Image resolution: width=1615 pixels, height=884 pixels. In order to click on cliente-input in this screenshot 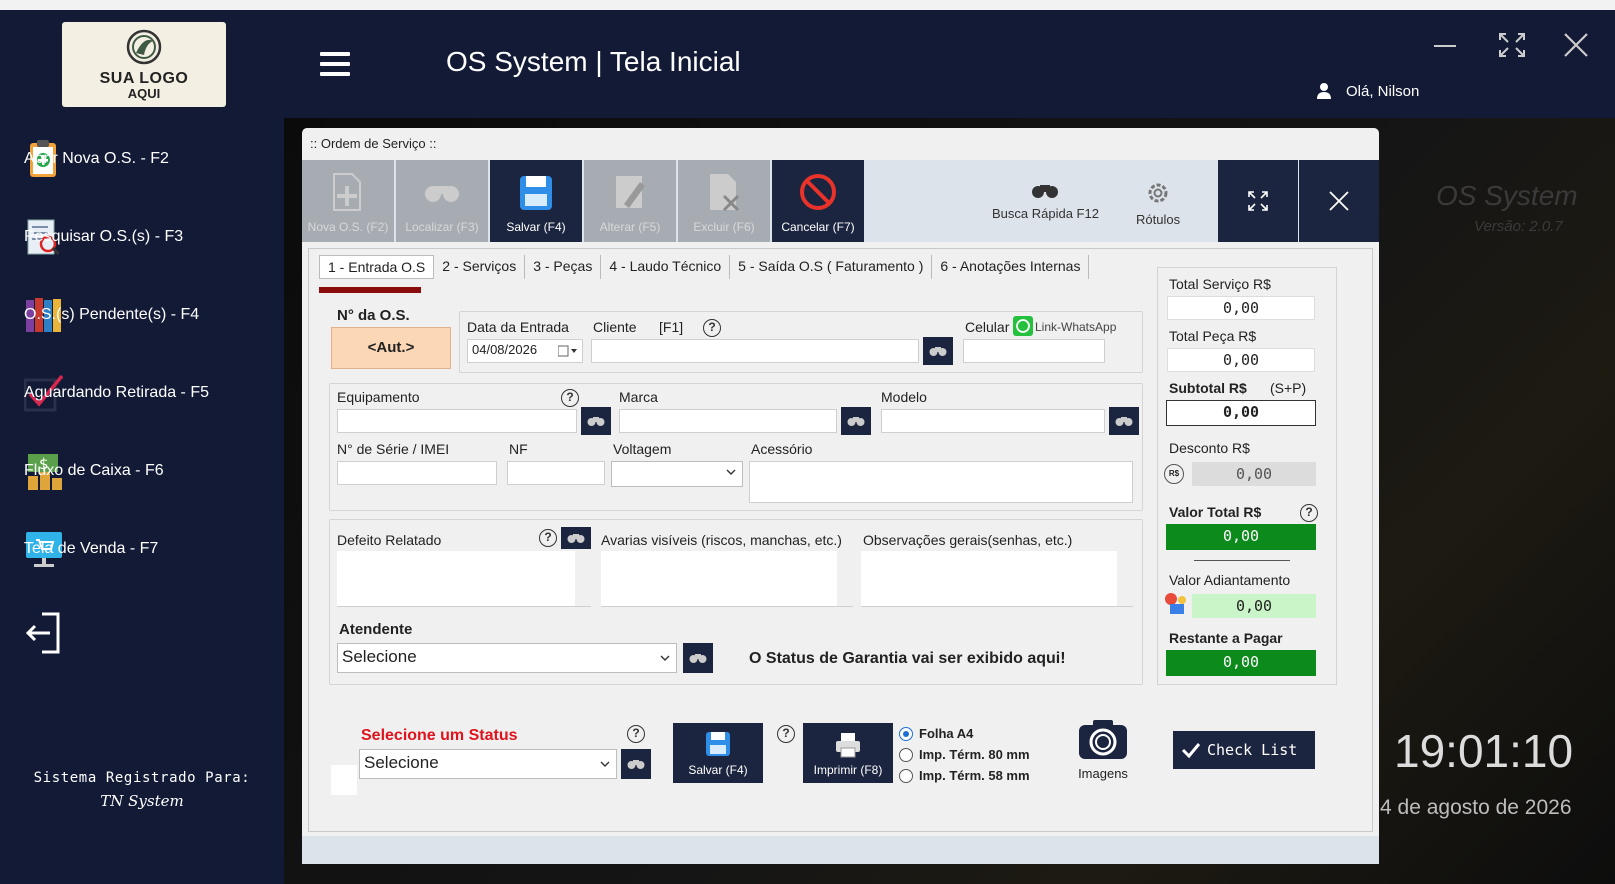, I will do `click(755, 351)`.